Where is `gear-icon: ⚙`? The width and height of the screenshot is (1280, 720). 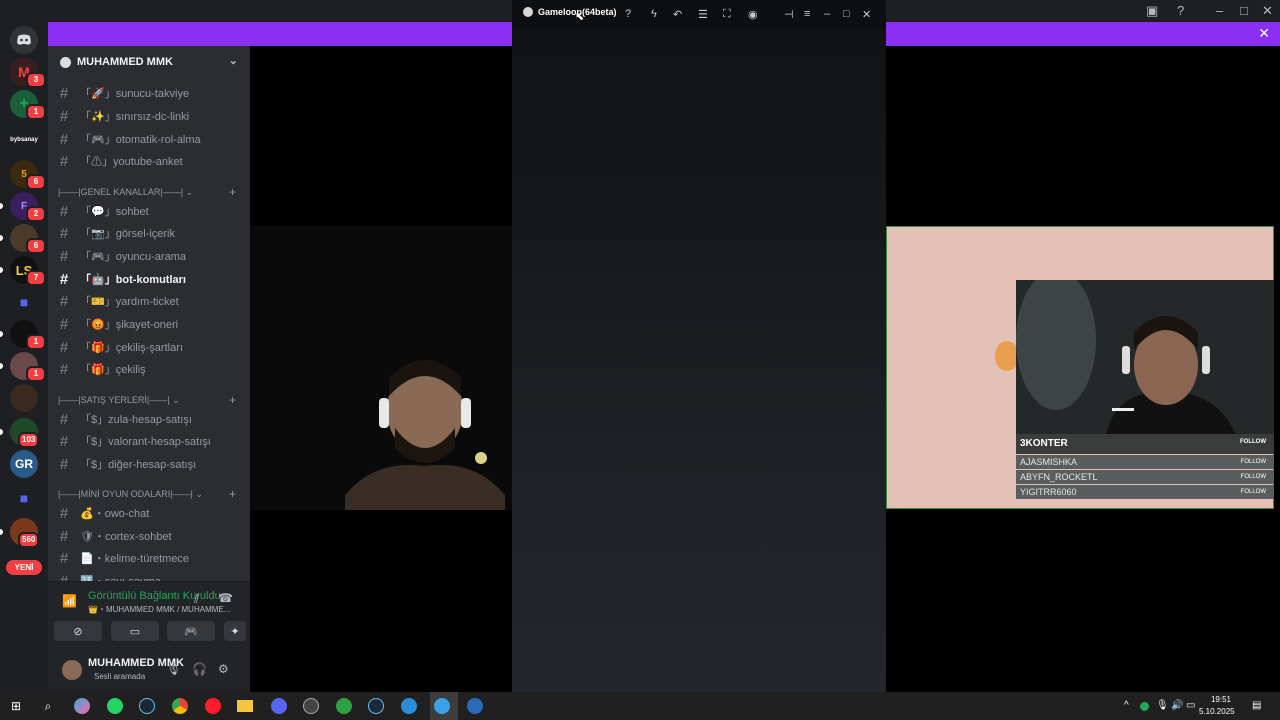
gear-icon: ⚙ is located at coordinates (223, 669).